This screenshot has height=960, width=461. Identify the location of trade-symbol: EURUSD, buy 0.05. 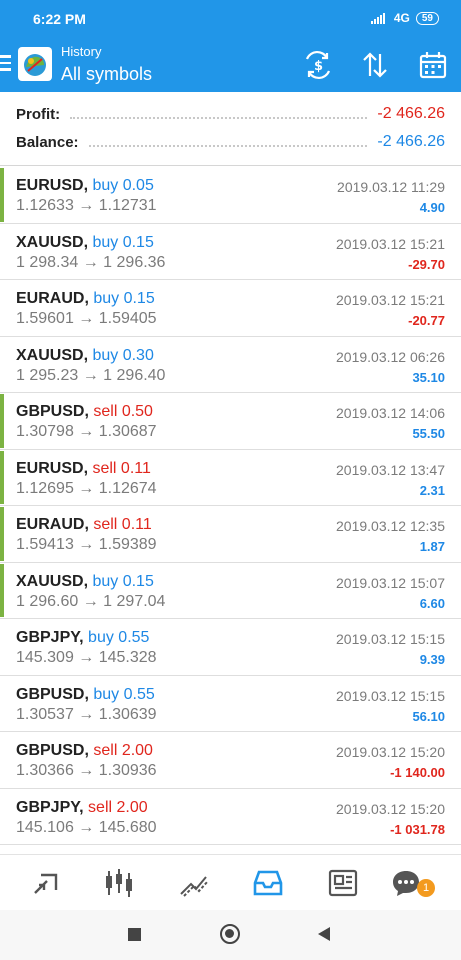
(85, 186).